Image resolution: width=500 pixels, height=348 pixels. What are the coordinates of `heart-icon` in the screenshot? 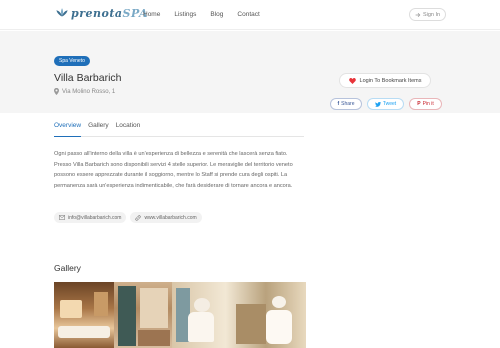 It's located at (352, 80).